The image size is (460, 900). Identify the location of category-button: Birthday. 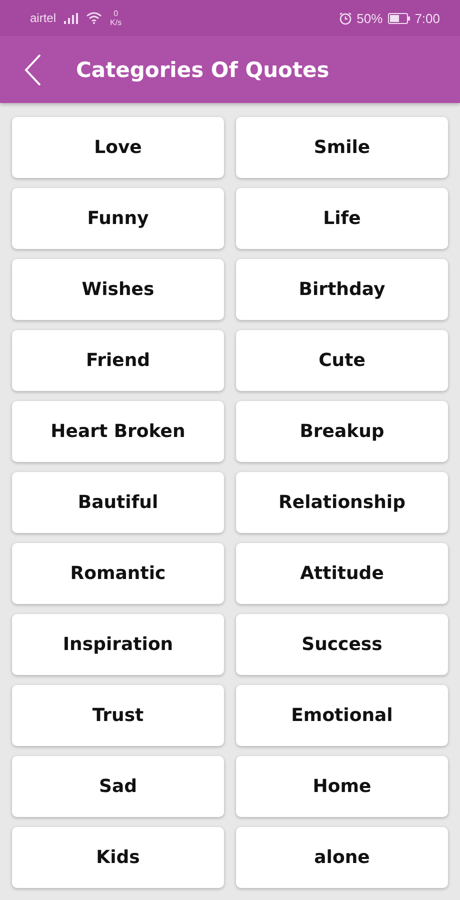
(342, 289).